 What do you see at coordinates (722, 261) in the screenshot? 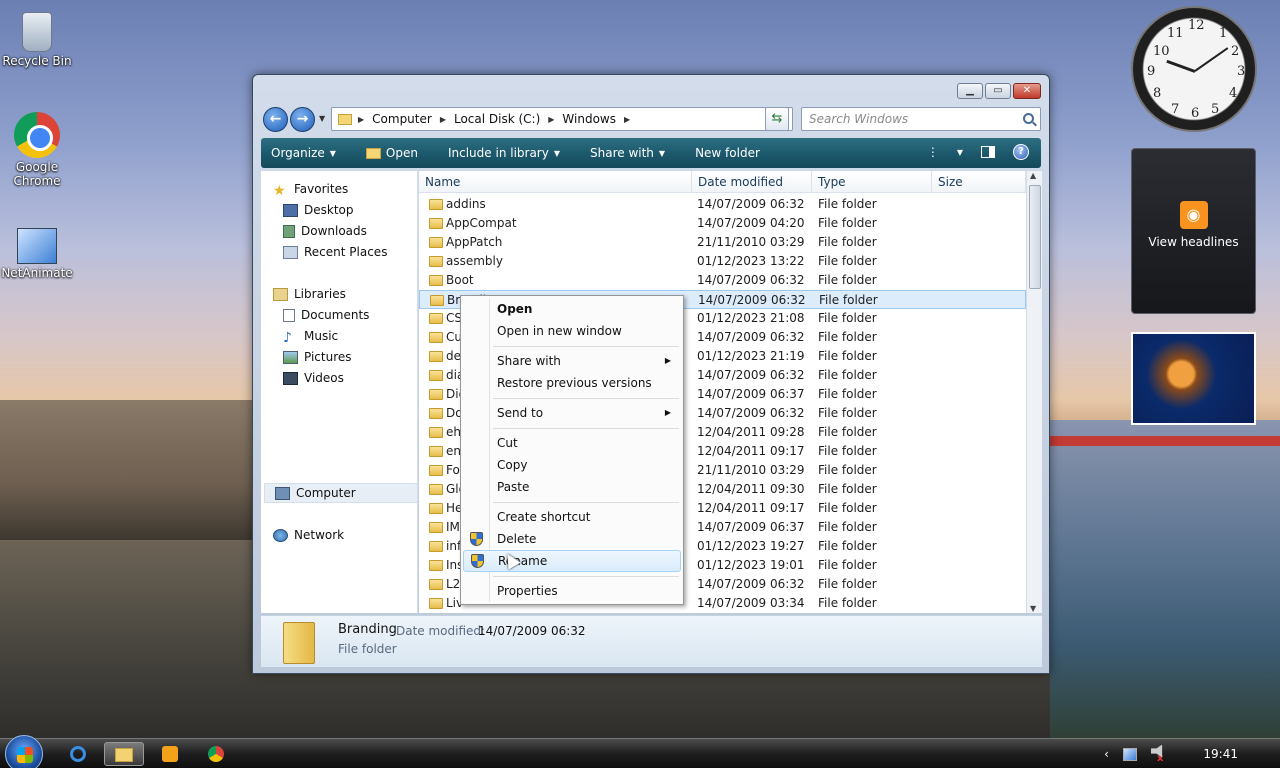
I see `file-row: assembly 01/12/2023 13:22 File folder` at bounding box center [722, 261].